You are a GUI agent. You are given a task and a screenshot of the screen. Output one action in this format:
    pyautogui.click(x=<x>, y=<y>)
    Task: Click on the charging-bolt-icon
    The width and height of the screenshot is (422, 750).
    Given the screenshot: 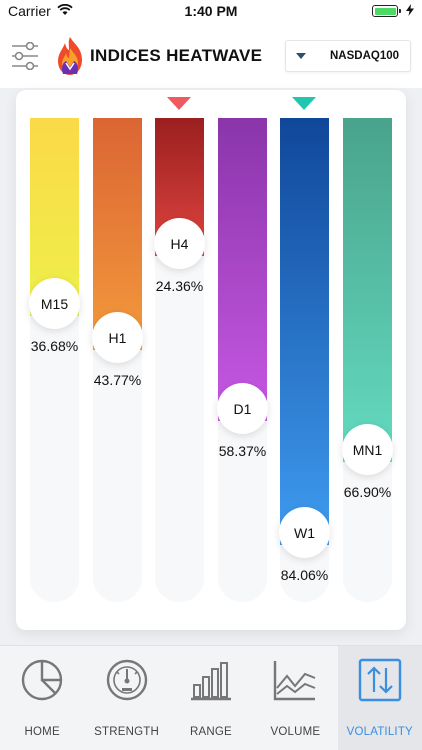 What is the action you would take?
    pyautogui.click(x=410, y=11)
    